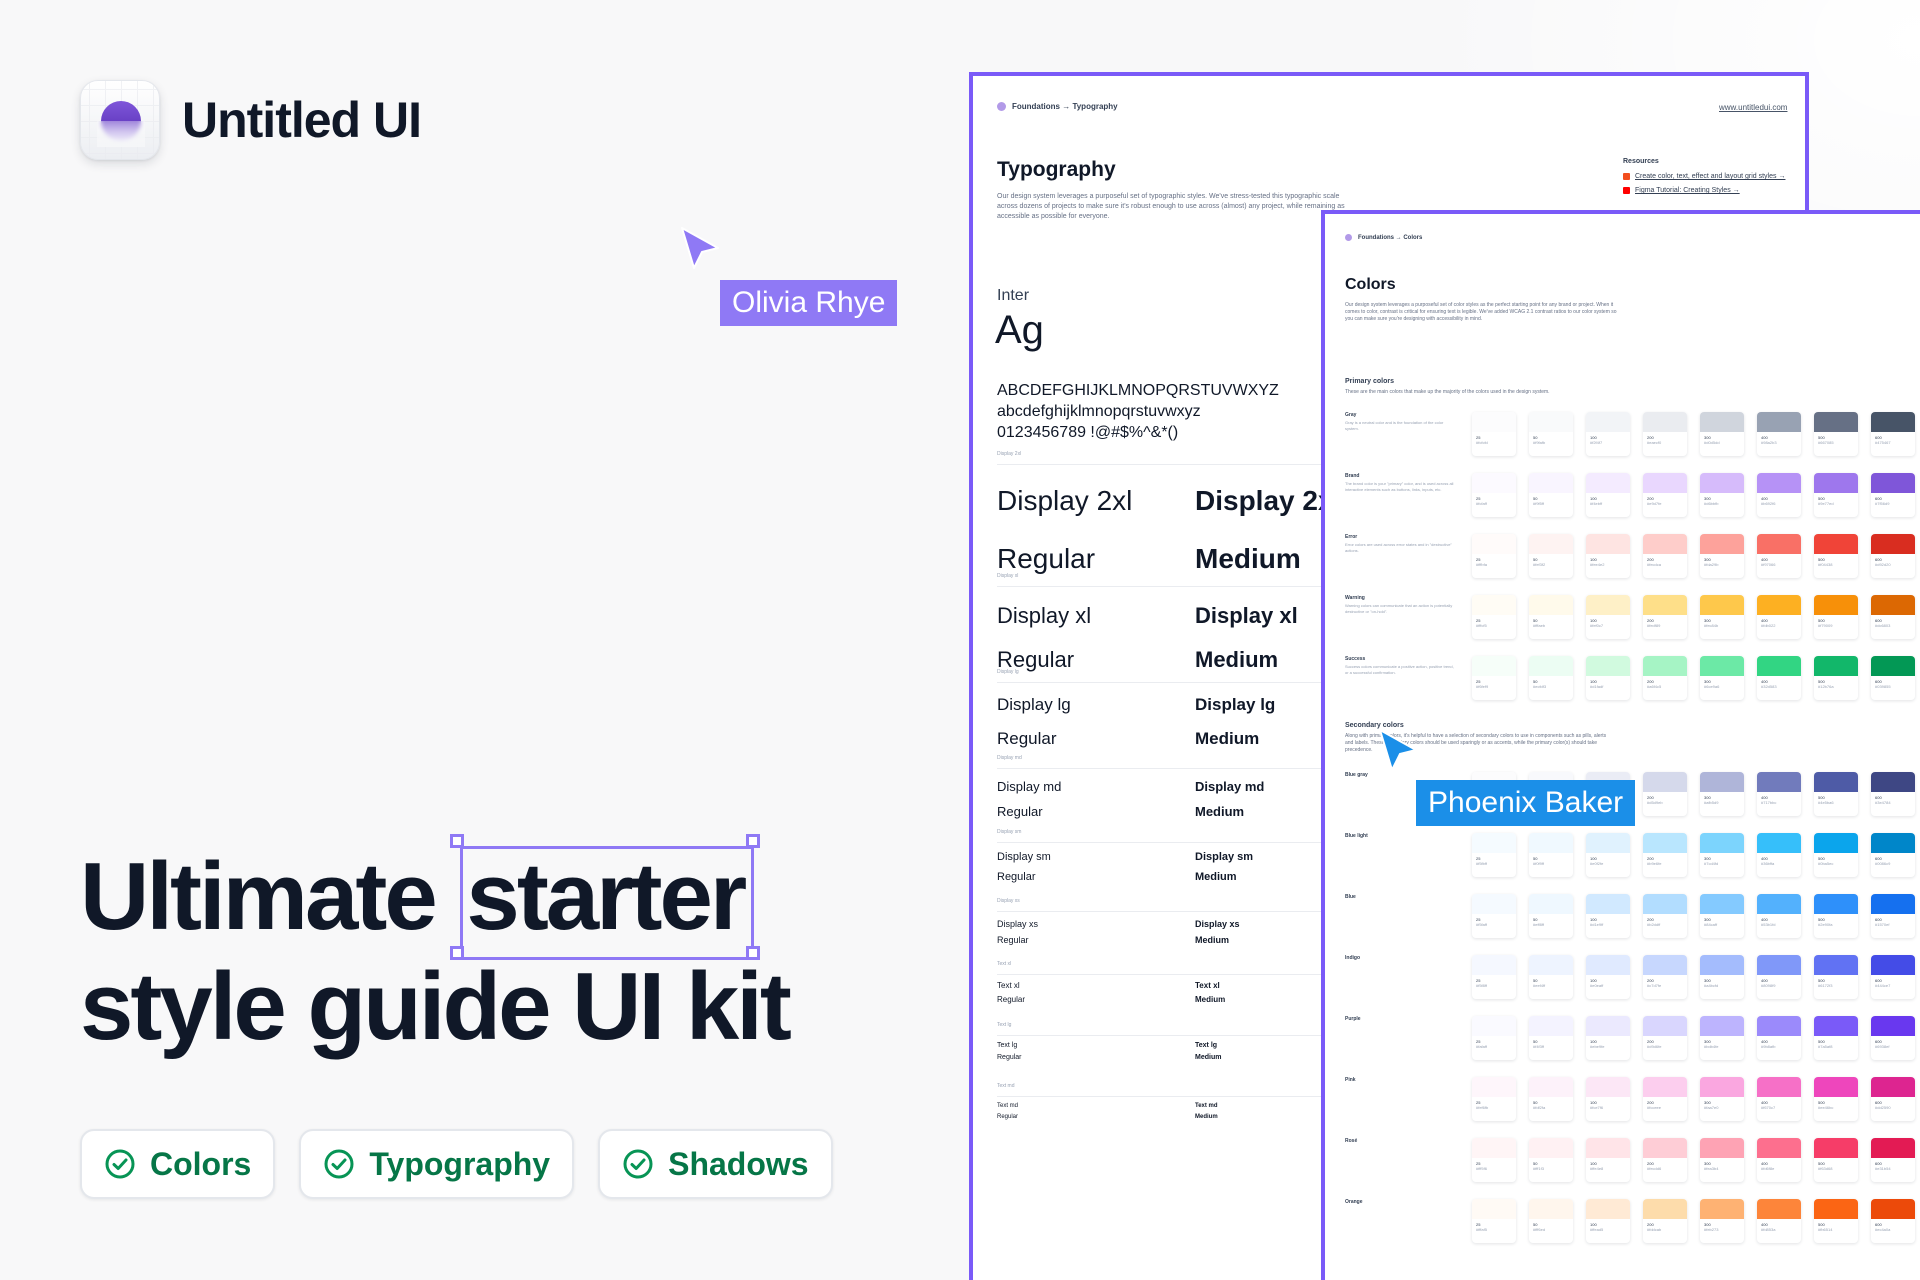 This screenshot has height=1280, width=1920. What do you see at coordinates (1494, 434) in the screenshot?
I see `color-swatch: 25#fcfcfd` at bounding box center [1494, 434].